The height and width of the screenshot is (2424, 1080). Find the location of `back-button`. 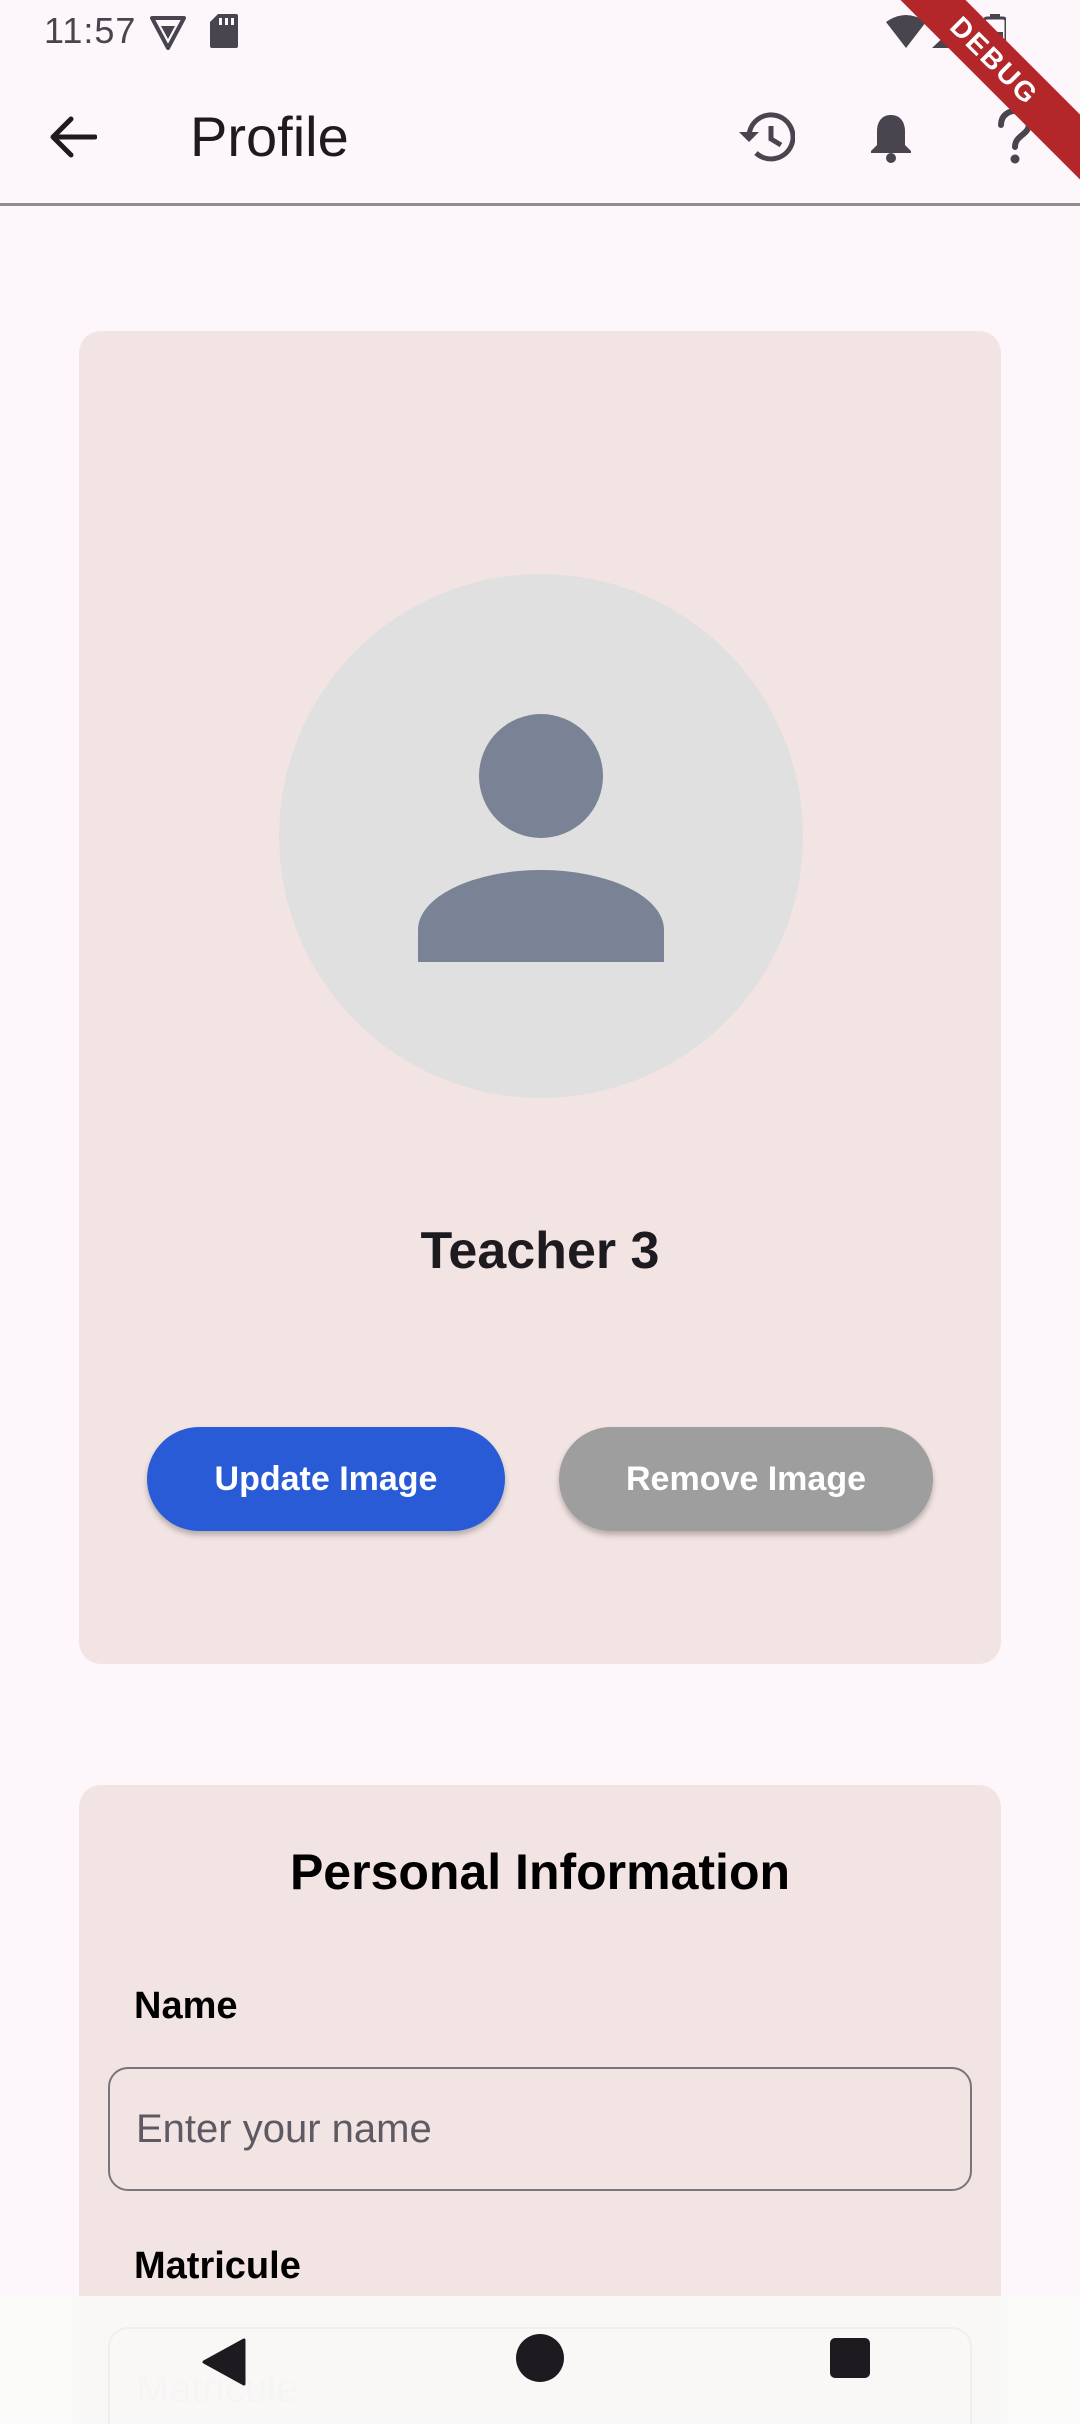

back-button is located at coordinates (73, 137).